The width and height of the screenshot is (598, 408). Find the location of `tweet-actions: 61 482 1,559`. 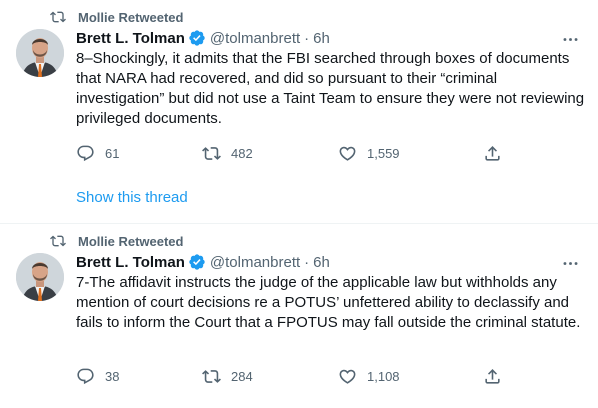

tweet-actions: 61 482 1,559 is located at coordinates (296, 153).